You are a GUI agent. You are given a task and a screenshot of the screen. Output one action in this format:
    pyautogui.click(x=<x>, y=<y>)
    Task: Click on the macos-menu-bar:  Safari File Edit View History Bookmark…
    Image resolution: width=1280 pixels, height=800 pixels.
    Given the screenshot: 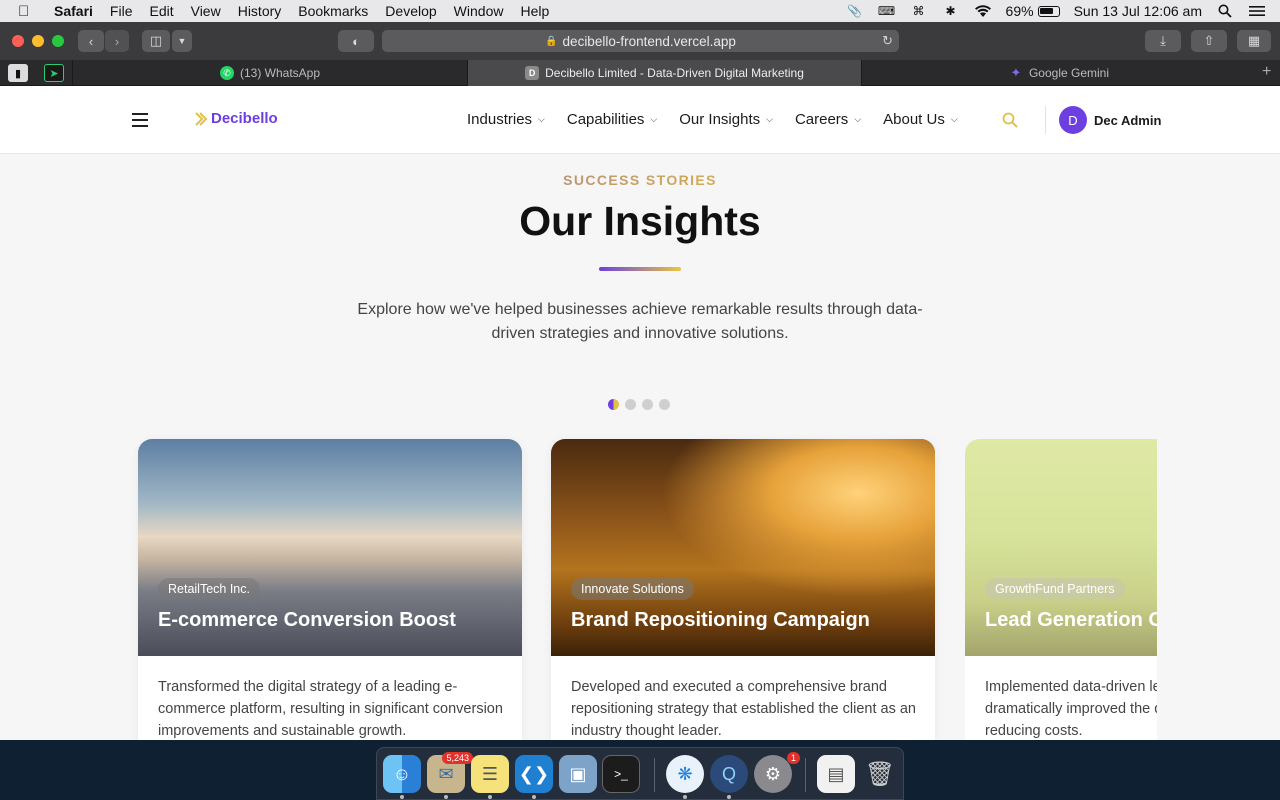 What is the action you would take?
    pyautogui.click(x=640, y=11)
    